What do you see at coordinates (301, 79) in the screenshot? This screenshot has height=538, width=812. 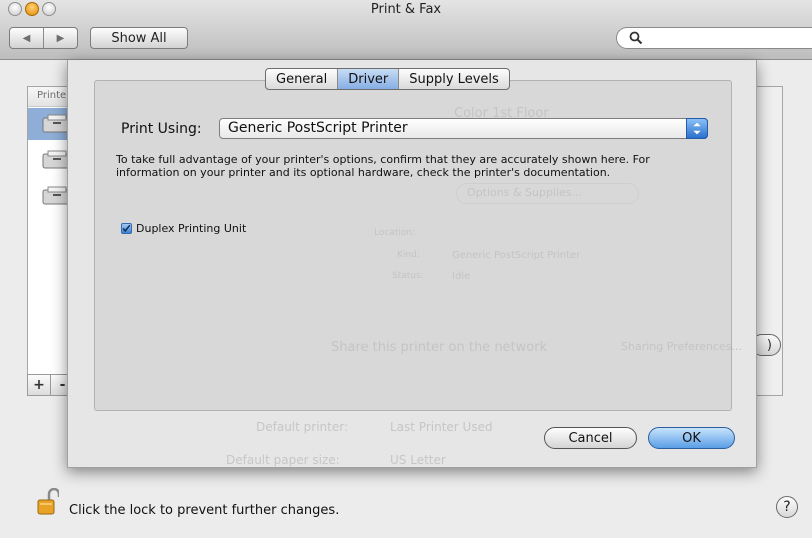 I see `tab-general: General` at bounding box center [301, 79].